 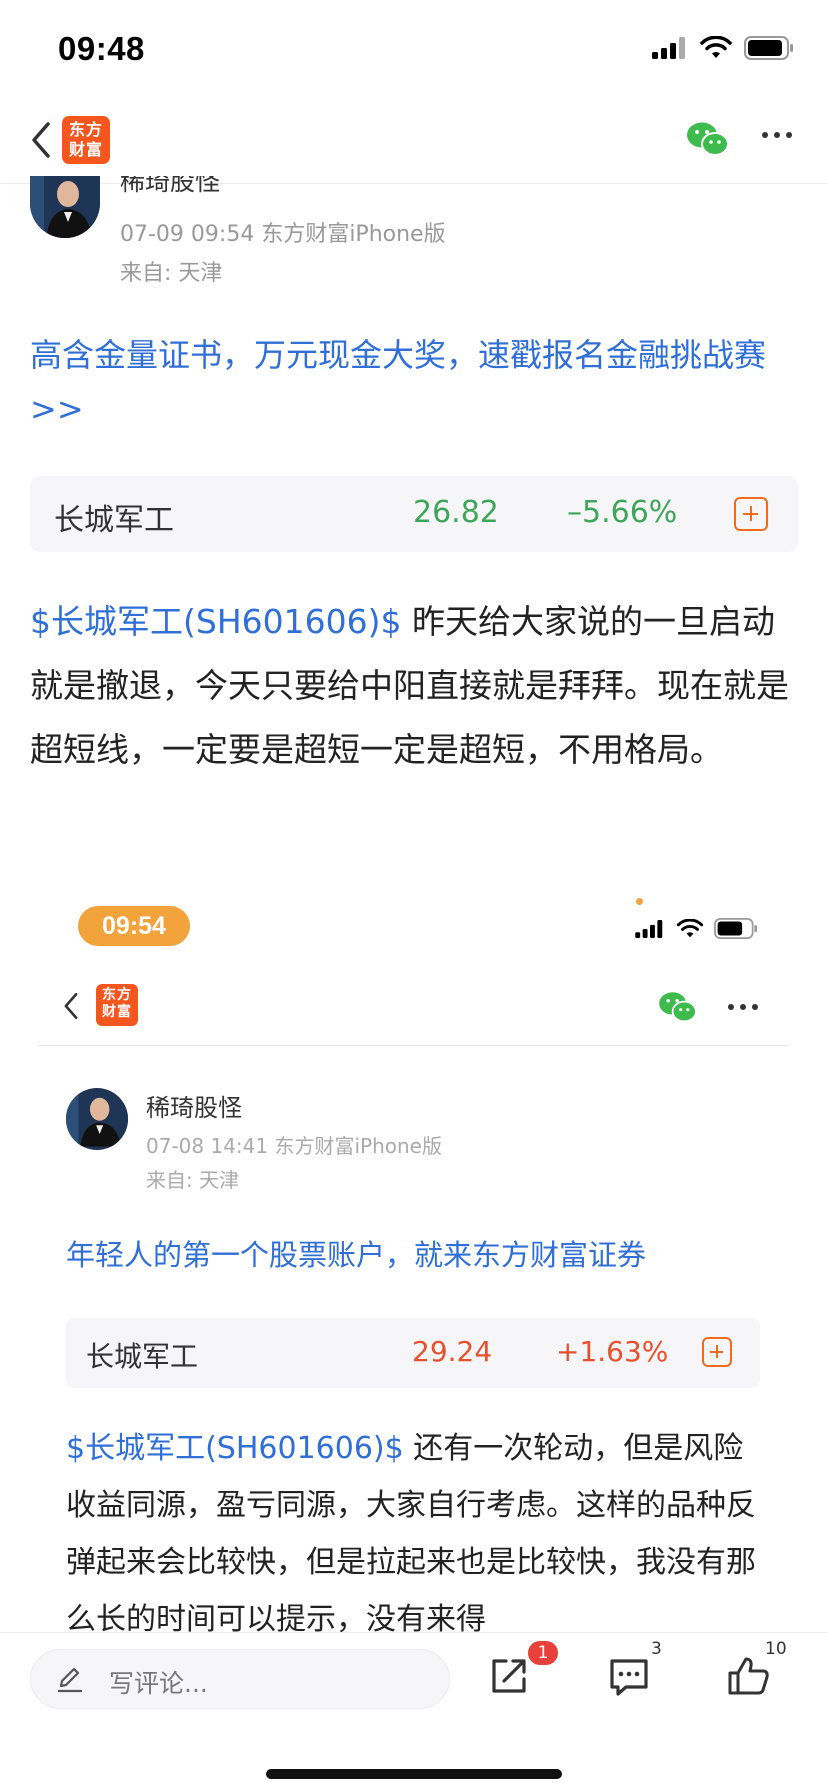 I want to click on embedded-status-icons, so click(x=696, y=928).